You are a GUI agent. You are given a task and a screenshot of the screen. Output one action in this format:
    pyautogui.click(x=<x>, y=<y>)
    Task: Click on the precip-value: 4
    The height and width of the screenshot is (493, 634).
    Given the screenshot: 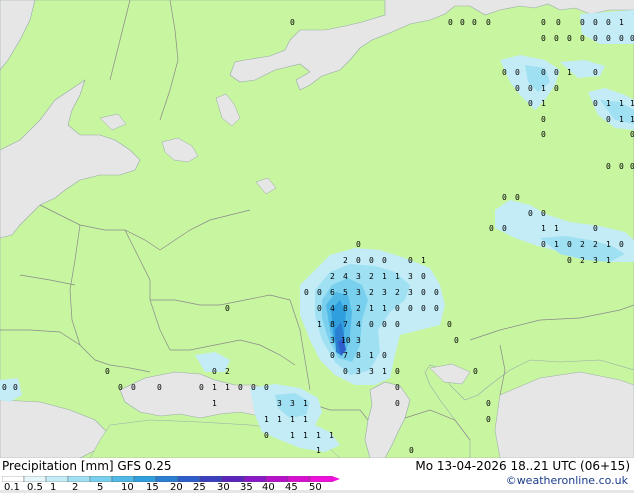 What is the action you would take?
    pyautogui.click(x=345, y=276)
    